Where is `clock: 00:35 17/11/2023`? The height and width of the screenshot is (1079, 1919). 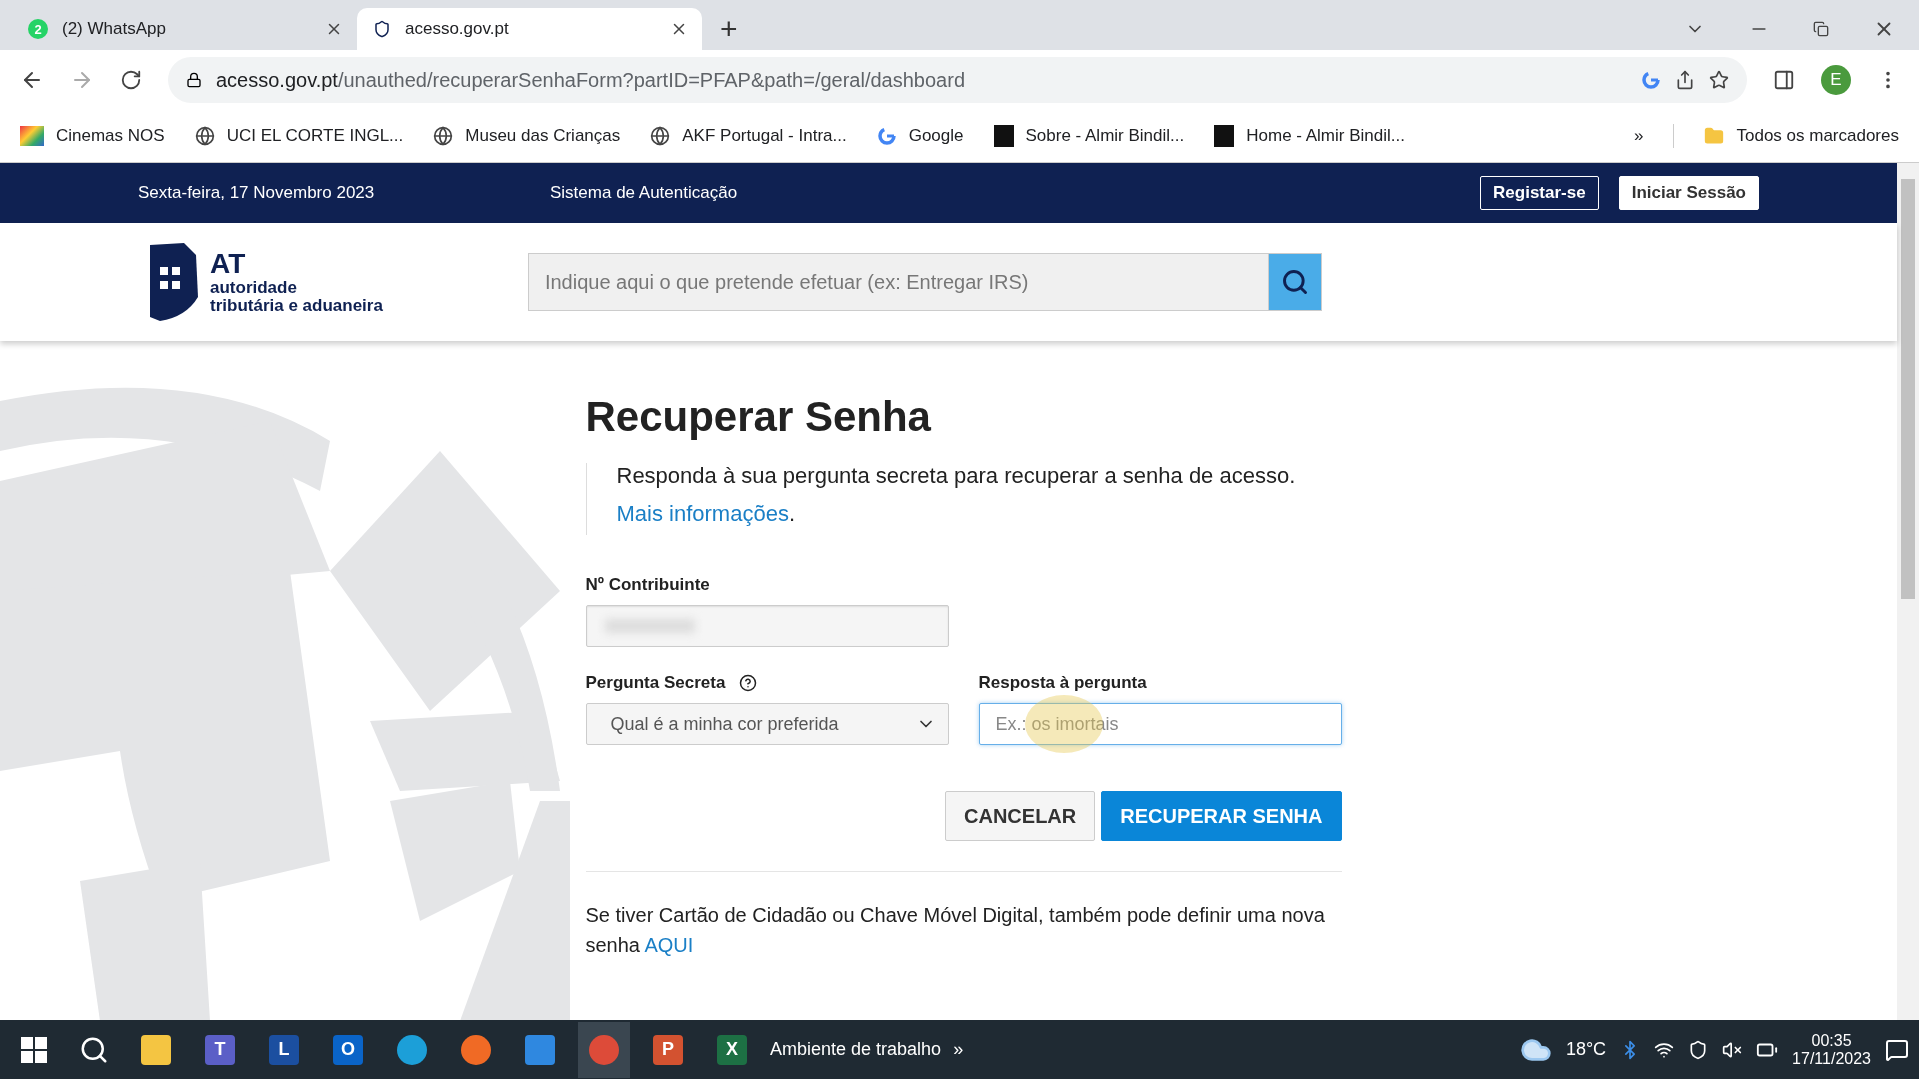
clock: 00:35 17/11/2023 is located at coordinates (1831, 1049).